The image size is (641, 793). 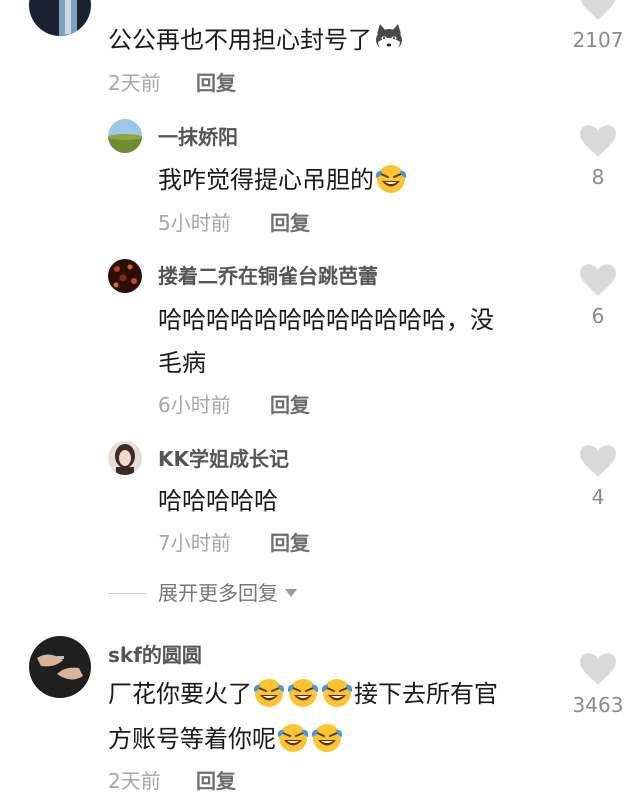 I want to click on comment-text-content: 公公再也不用担心封号了, so click(x=240, y=40).